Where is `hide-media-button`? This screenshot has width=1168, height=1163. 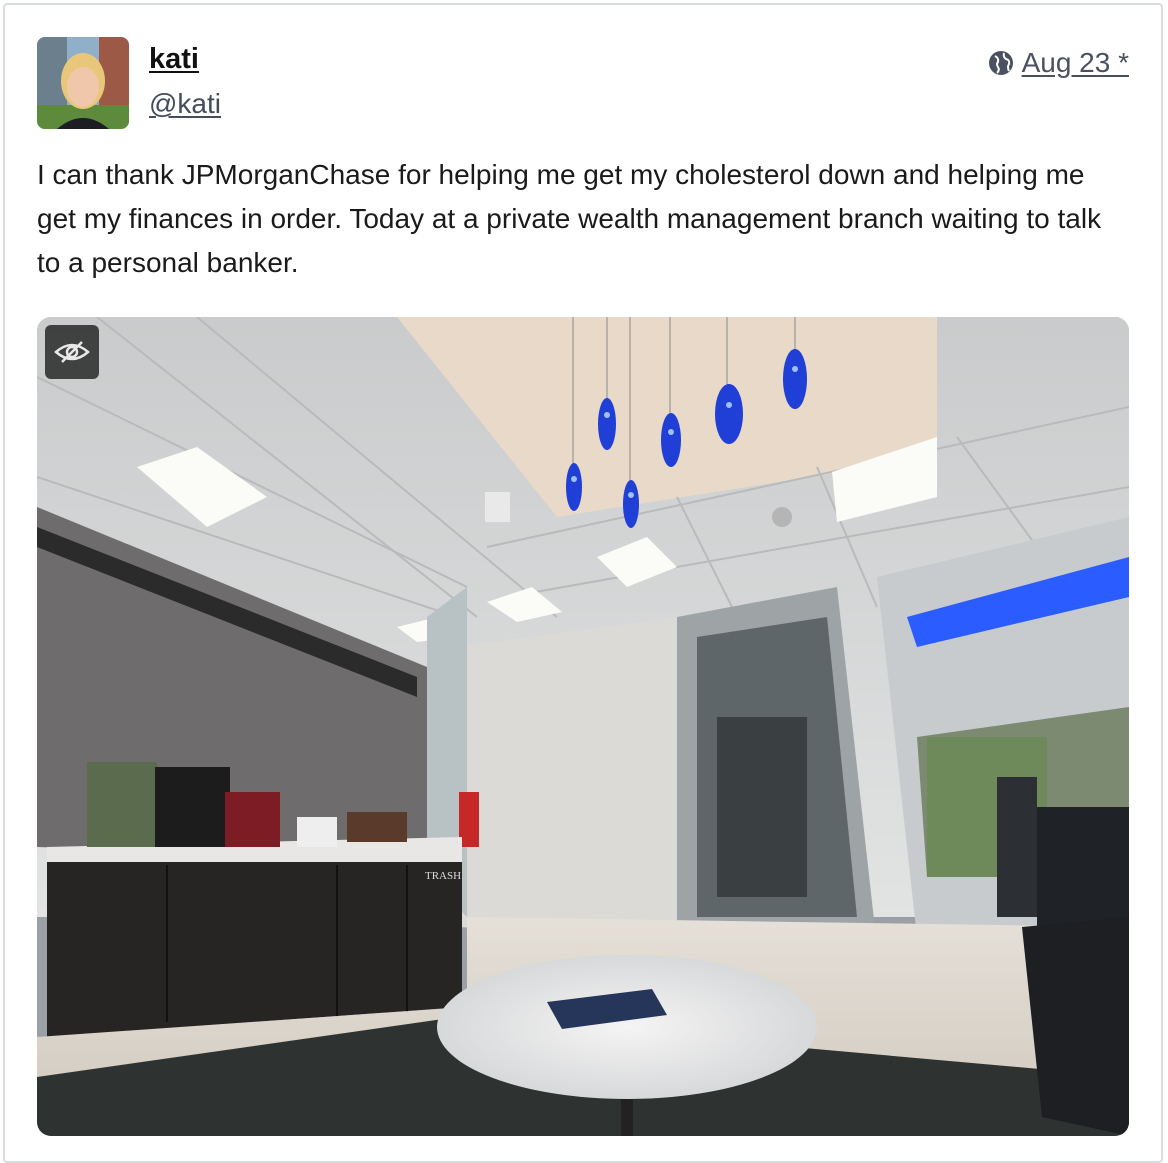
hide-media-button is located at coordinates (72, 352).